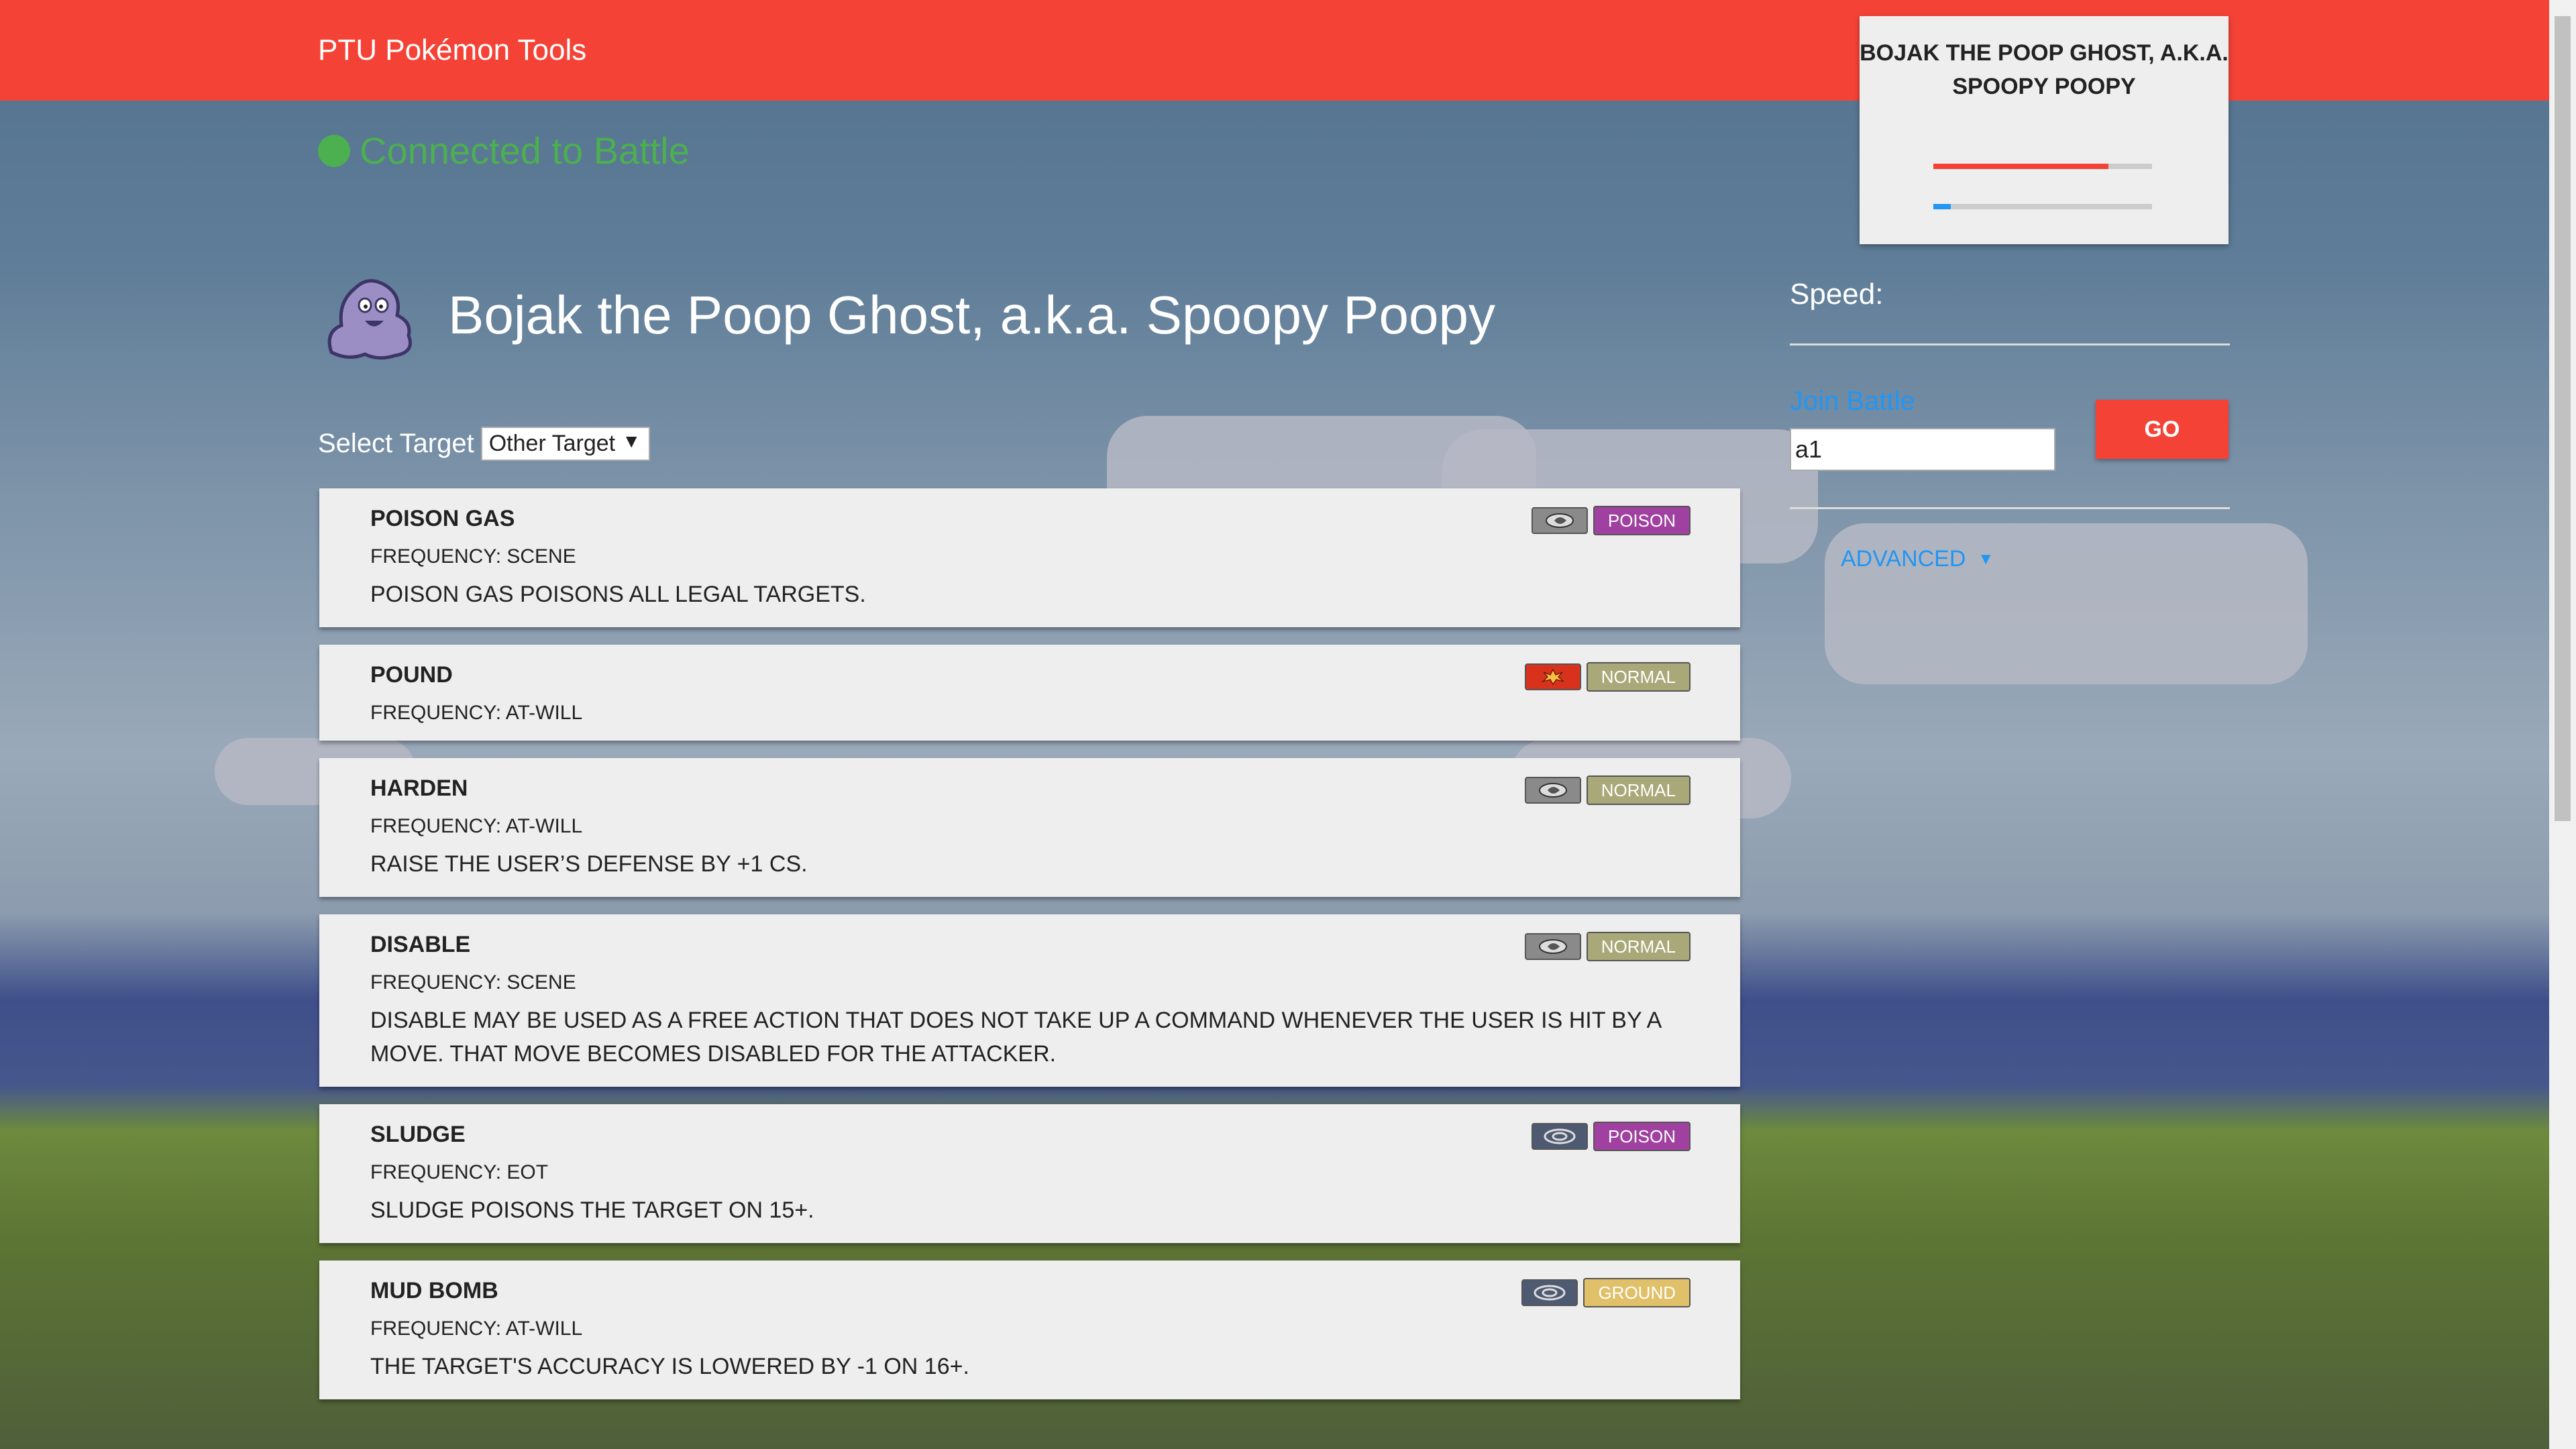  Describe the element at coordinates (552, 443) in the screenshot. I see `target-dropdown-value: Other Target` at that location.